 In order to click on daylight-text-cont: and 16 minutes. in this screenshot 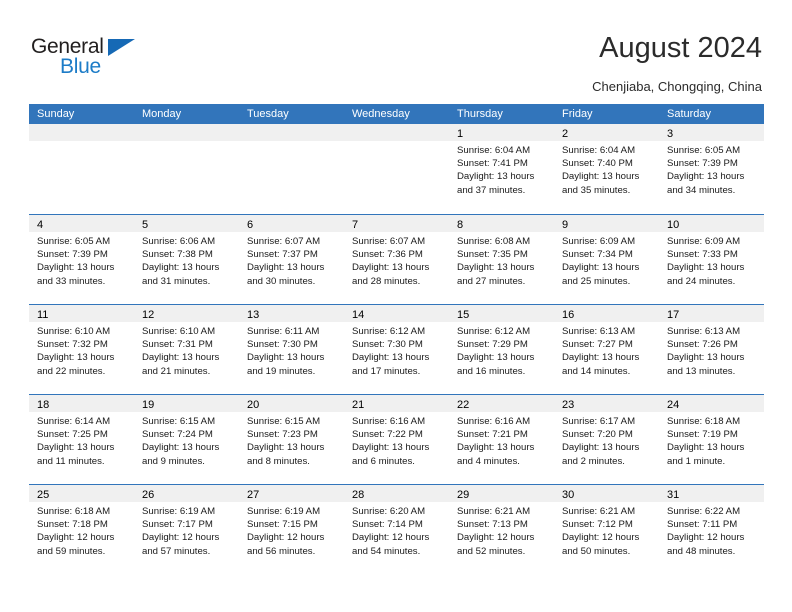, I will do `click(491, 371)`.